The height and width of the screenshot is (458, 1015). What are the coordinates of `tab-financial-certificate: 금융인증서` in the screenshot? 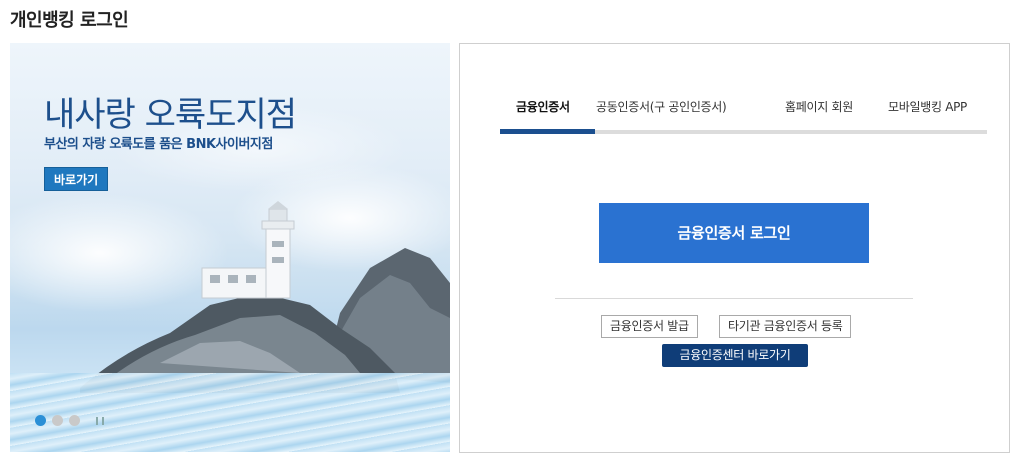 It's located at (543, 106).